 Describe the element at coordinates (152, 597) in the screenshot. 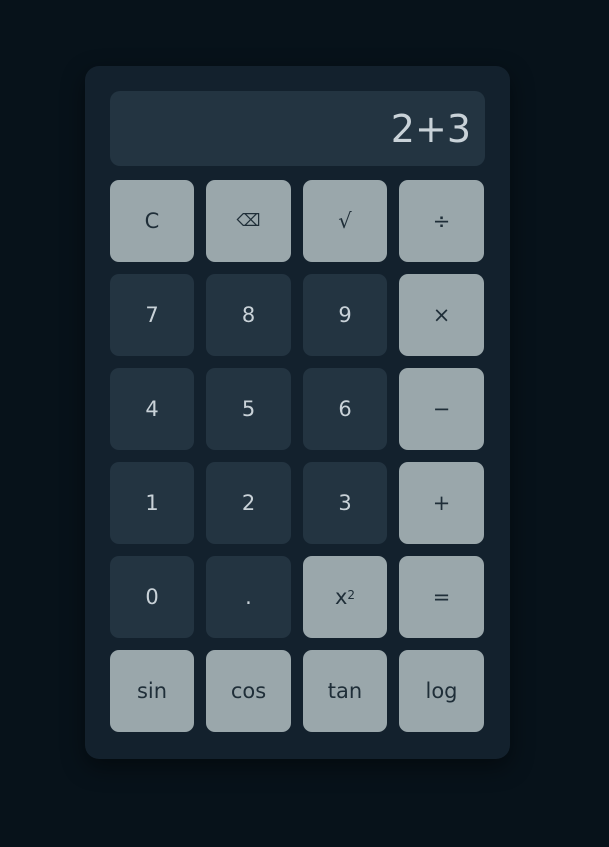

I see `digit-0-button: 0` at that location.